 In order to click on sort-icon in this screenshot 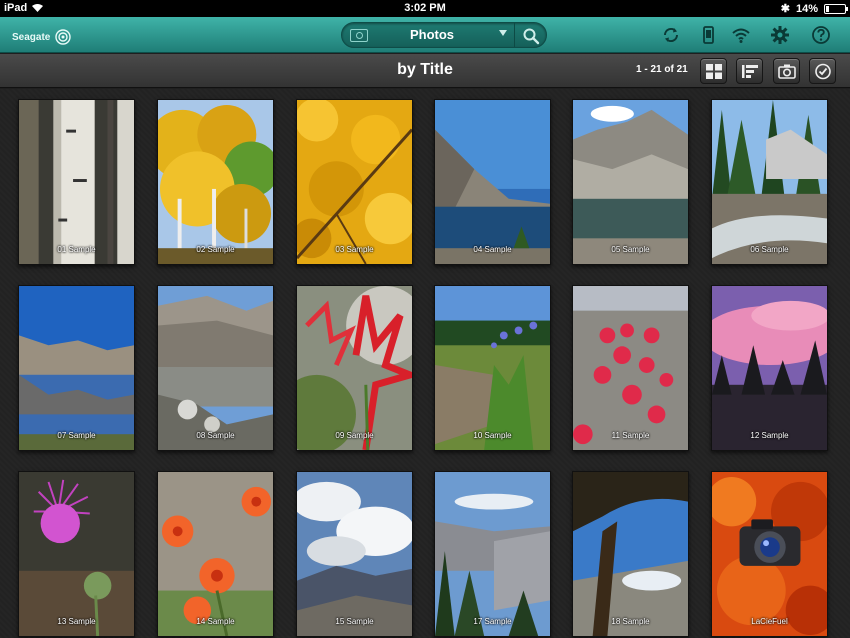, I will do `click(750, 71)`.